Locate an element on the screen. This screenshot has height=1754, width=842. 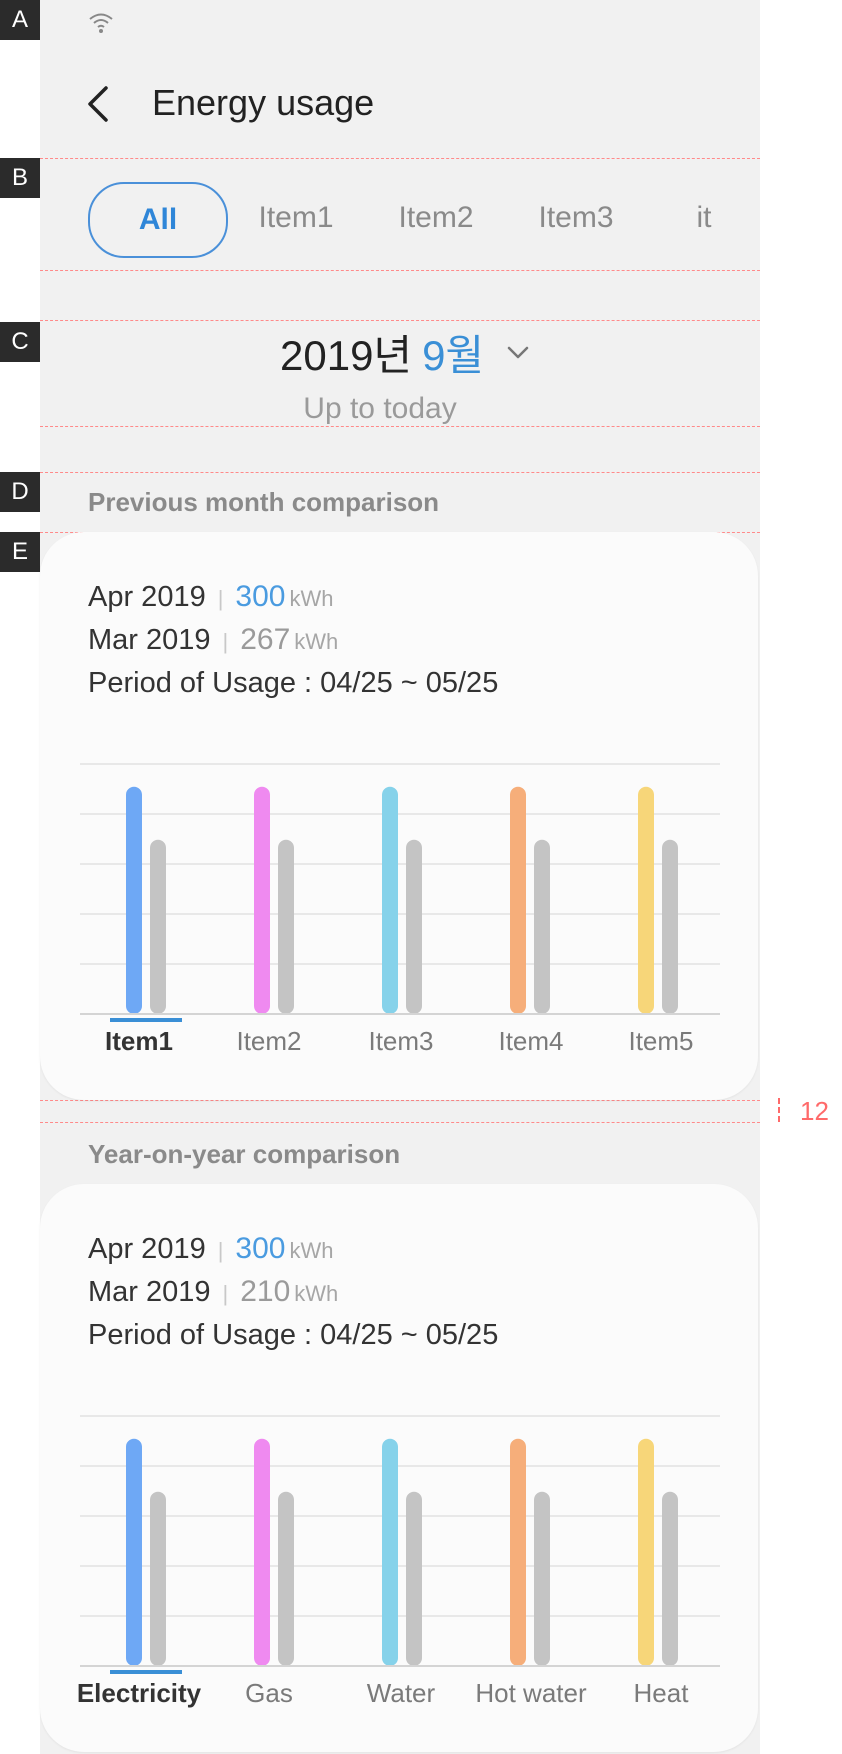
category-tab-item1: Item1 is located at coordinates (139, 1041).